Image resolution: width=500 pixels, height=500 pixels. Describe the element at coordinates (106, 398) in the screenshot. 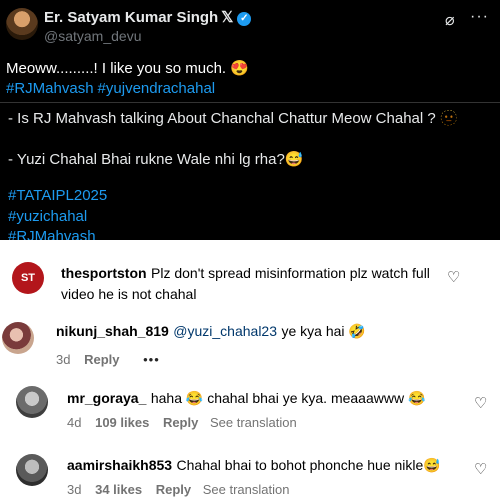

I see `comment-username: mr_goraya_` at that location.